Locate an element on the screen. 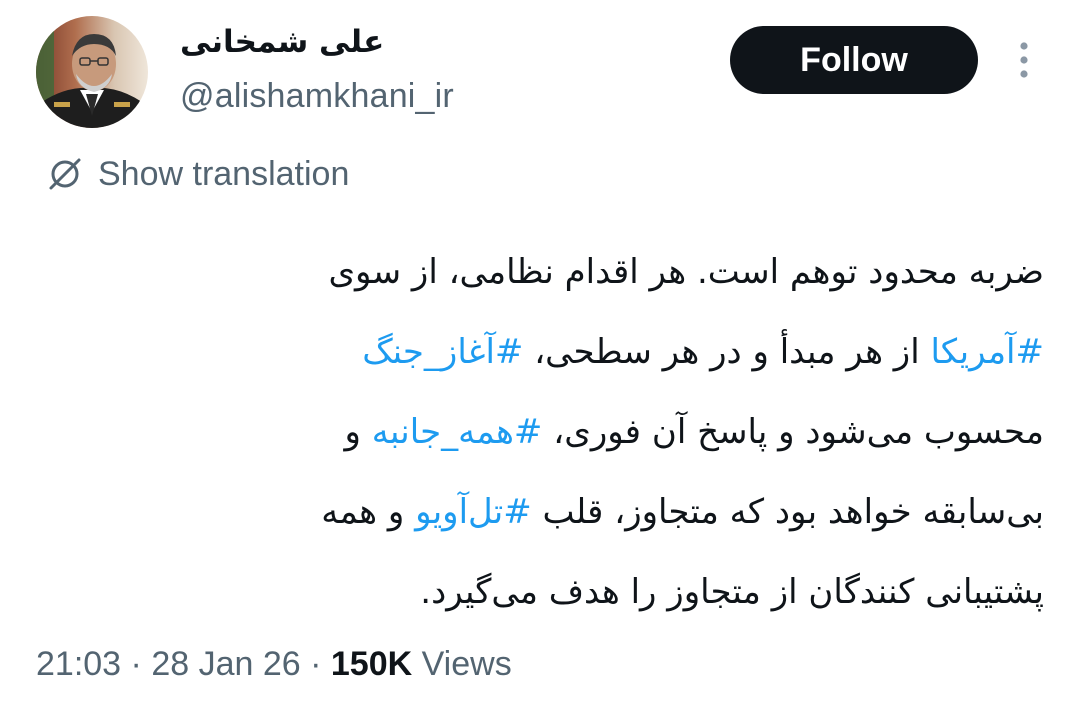 The height and width of the screenshot is (710, 1080). author-handle: @alishamkhani_ir is located at coordinates (317, 96).